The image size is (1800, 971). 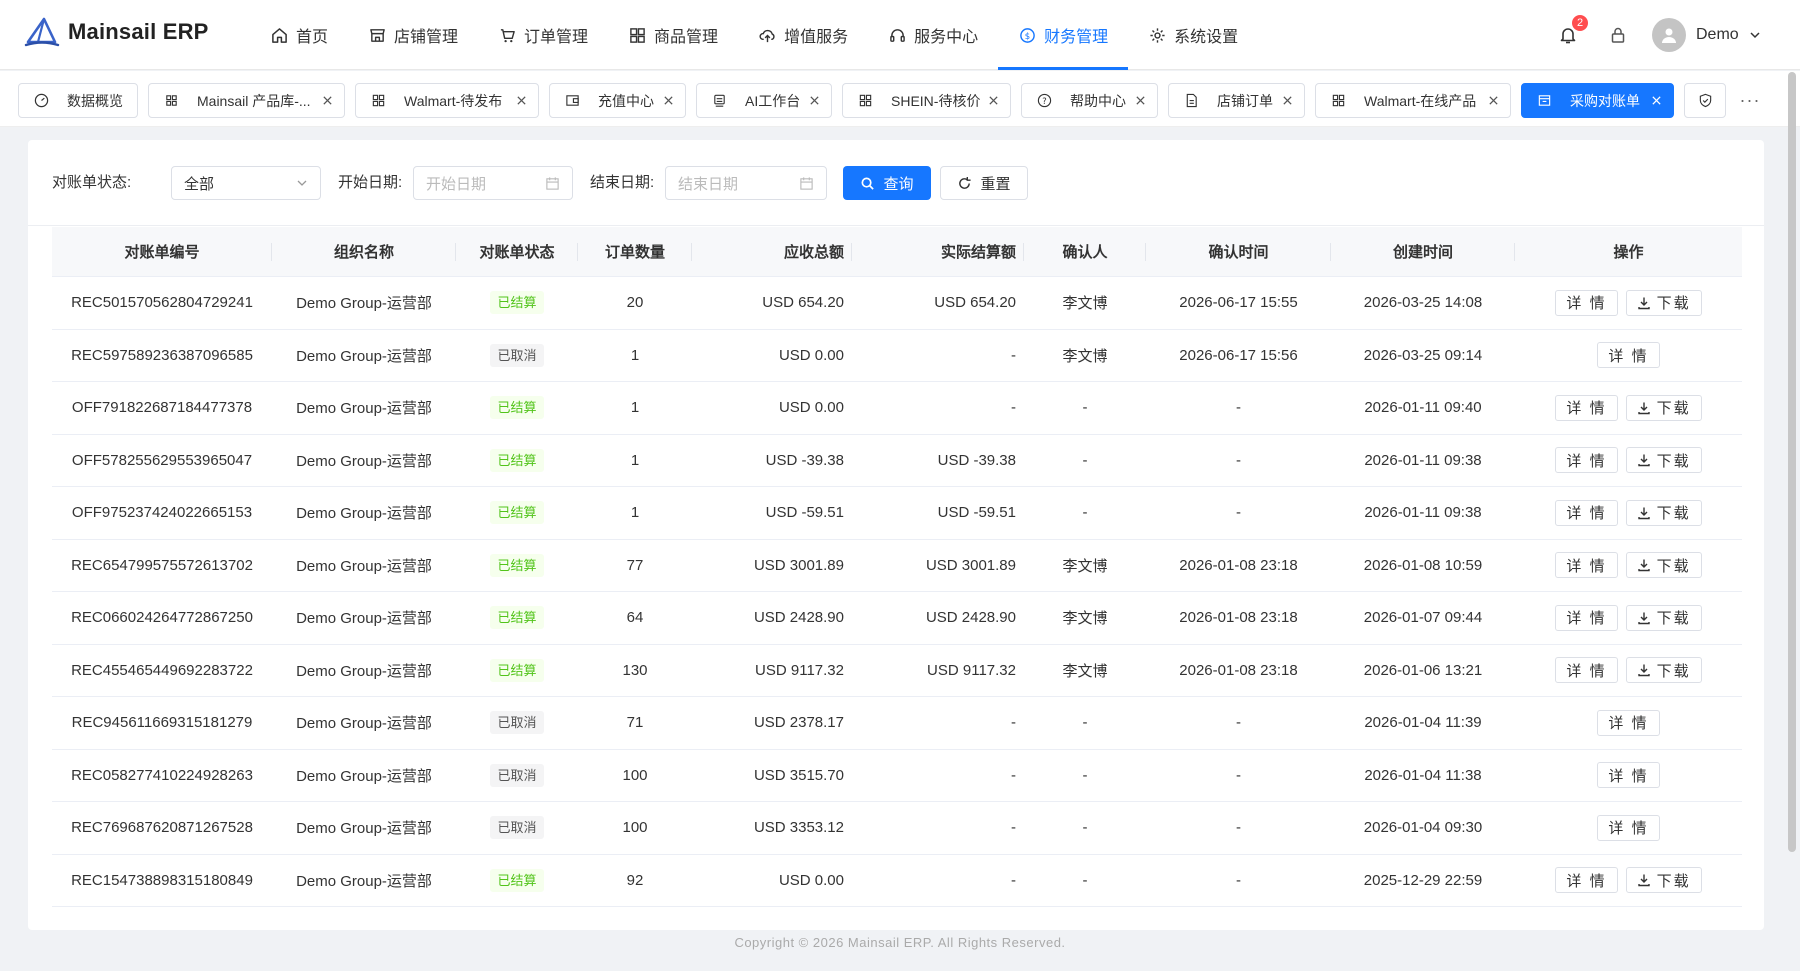 What do you see at coordinates (162, 252) in the screenshot?
I see `column-header: 对账单编号` at bounding box center [162, 252].